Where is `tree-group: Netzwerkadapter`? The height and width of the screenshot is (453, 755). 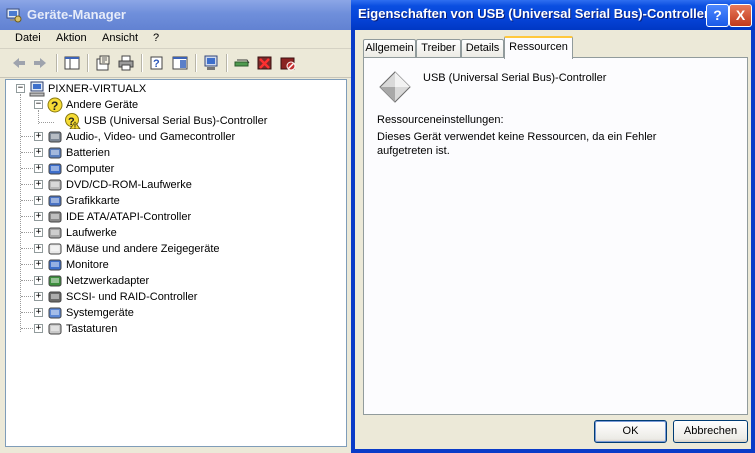 tree-group: Netzwerkadapter is located at coordinates (98, 281).